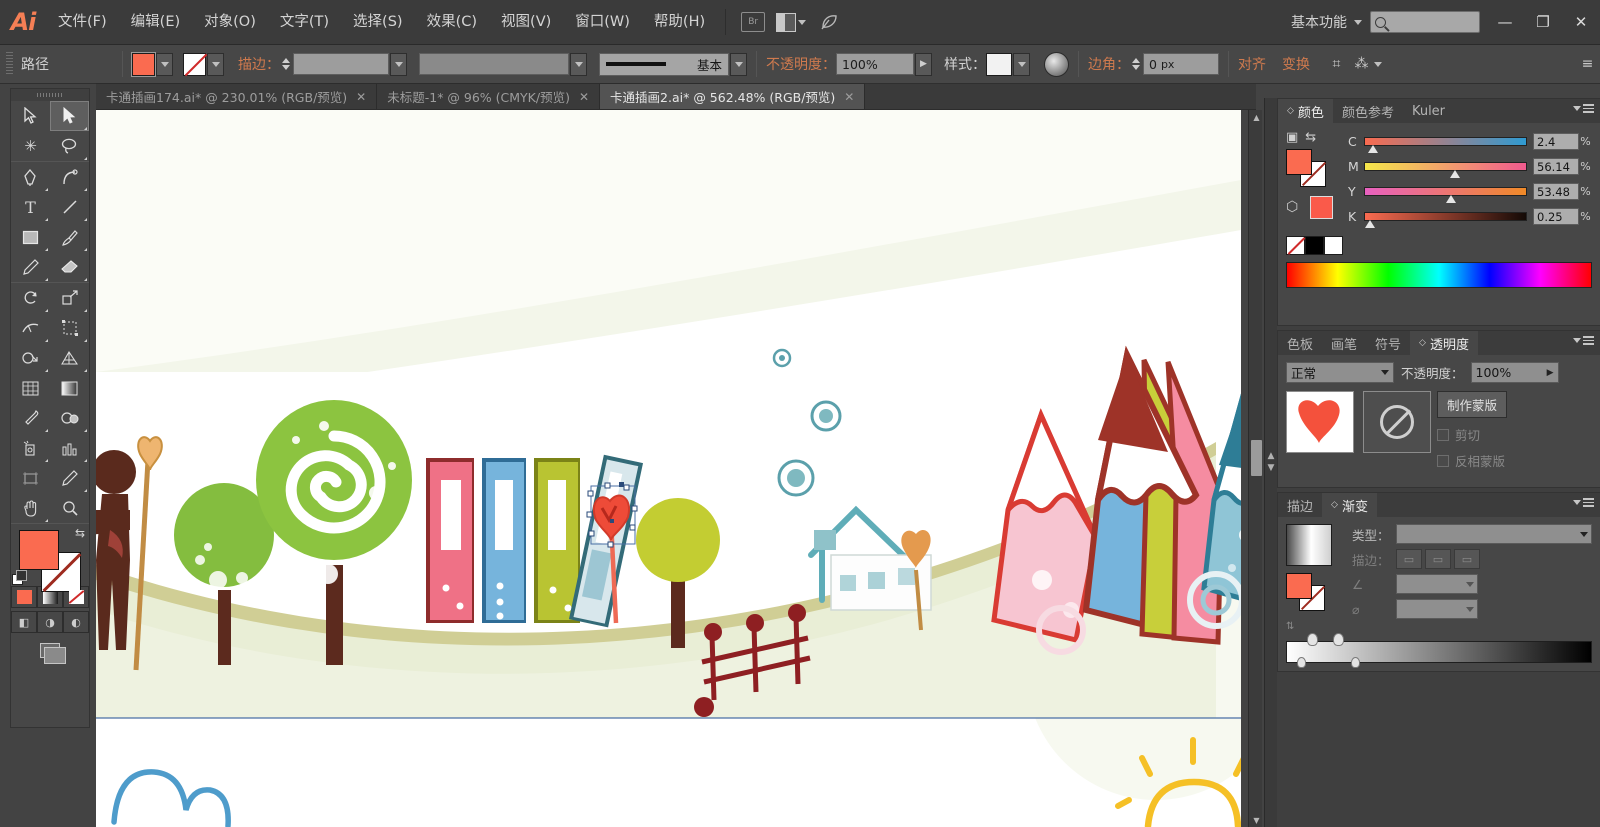 This screenshot has height=827, width=1600. I want to click on clip-checkbox-row: 剪切, so click(1514, 434).